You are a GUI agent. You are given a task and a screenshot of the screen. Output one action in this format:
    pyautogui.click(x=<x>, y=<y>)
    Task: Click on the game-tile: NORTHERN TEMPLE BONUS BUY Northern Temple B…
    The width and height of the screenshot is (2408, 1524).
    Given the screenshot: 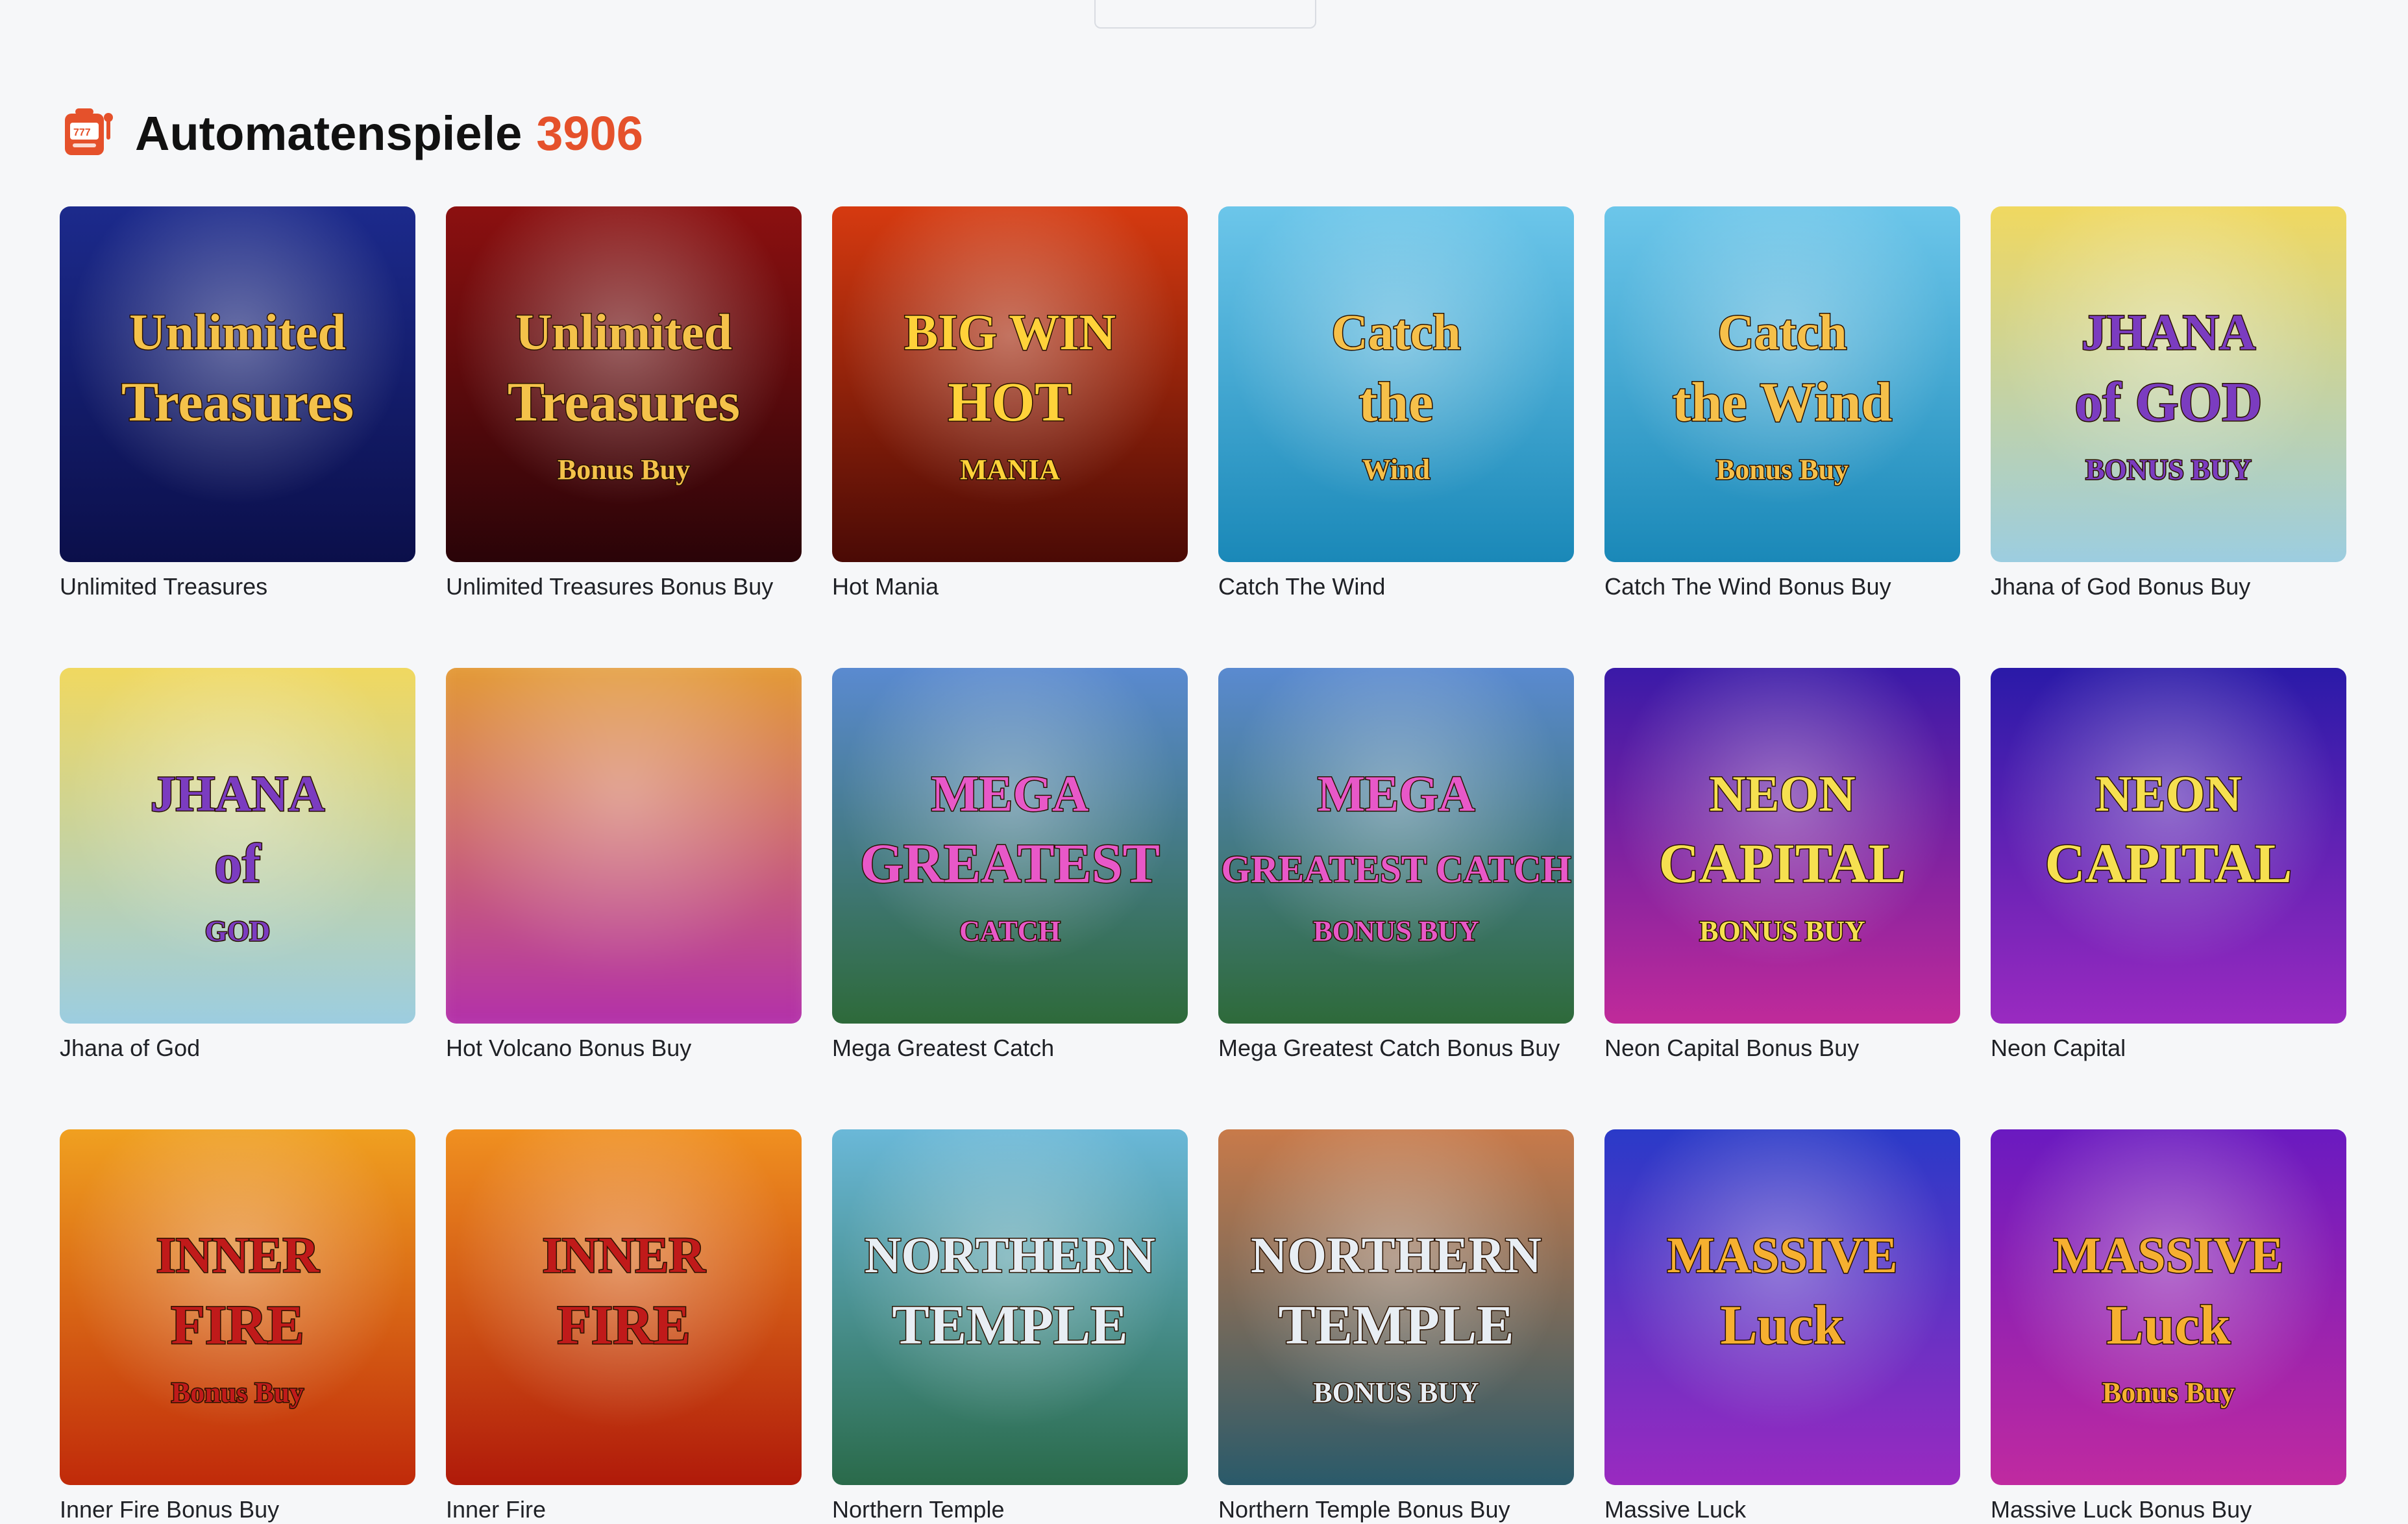 What is the action you would take?
    pyautogui.click(x=1396, y=1326)
    